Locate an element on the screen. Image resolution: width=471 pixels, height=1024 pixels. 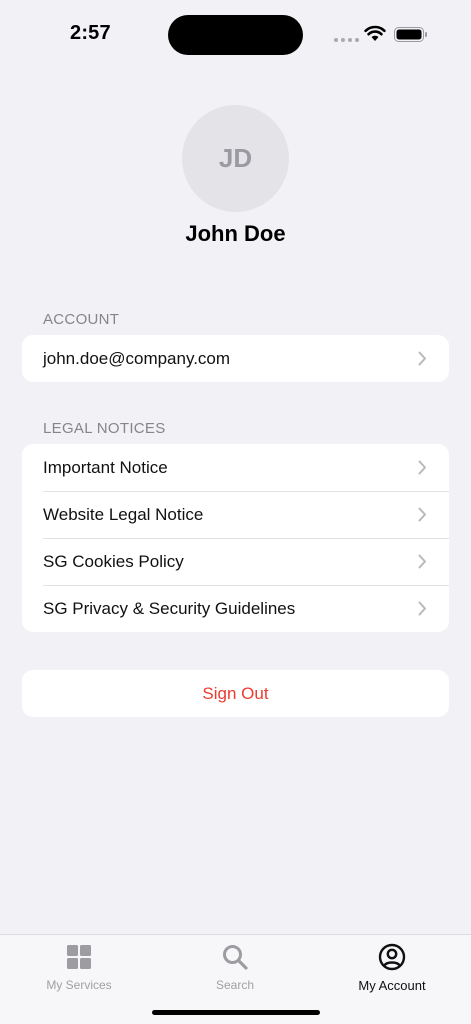
cellular-signal-icon is located at coordinates (346, 40).